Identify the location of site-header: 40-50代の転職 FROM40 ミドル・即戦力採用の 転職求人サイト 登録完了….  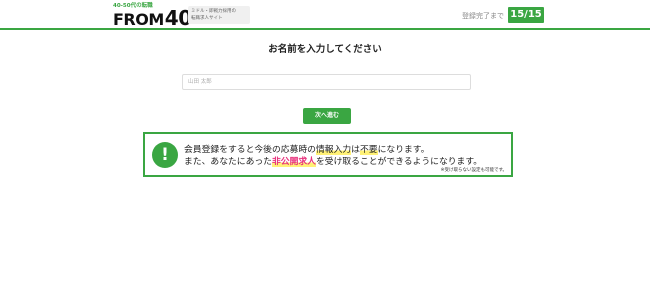
(325, 15).